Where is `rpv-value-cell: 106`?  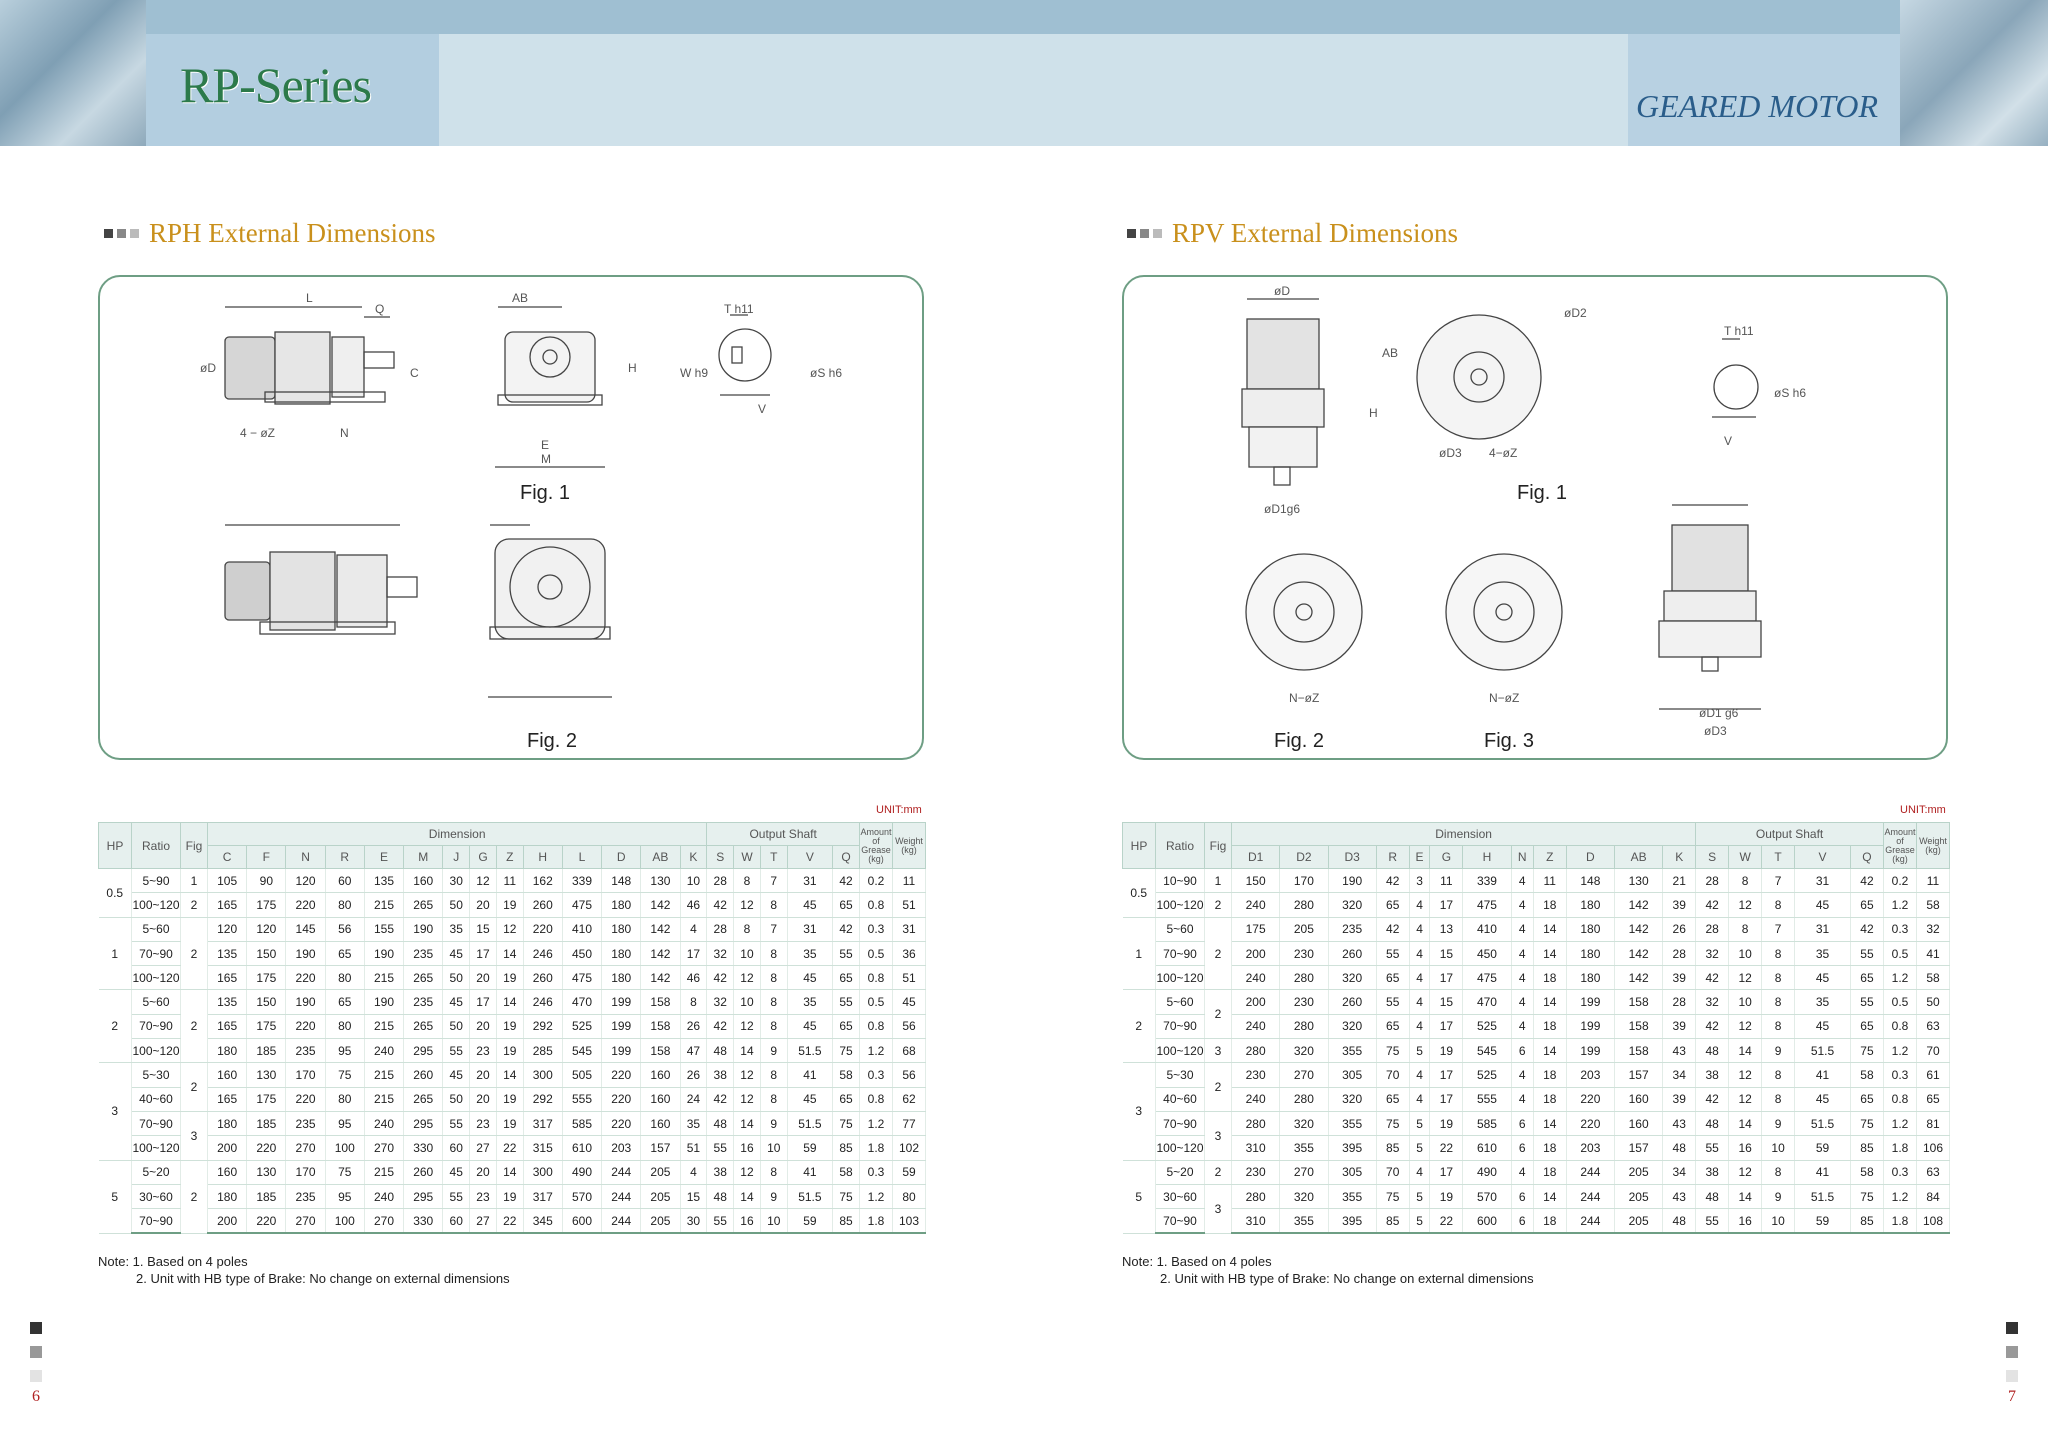 rpv-value-cell: 106 is located at coordinates (1933, 1148).